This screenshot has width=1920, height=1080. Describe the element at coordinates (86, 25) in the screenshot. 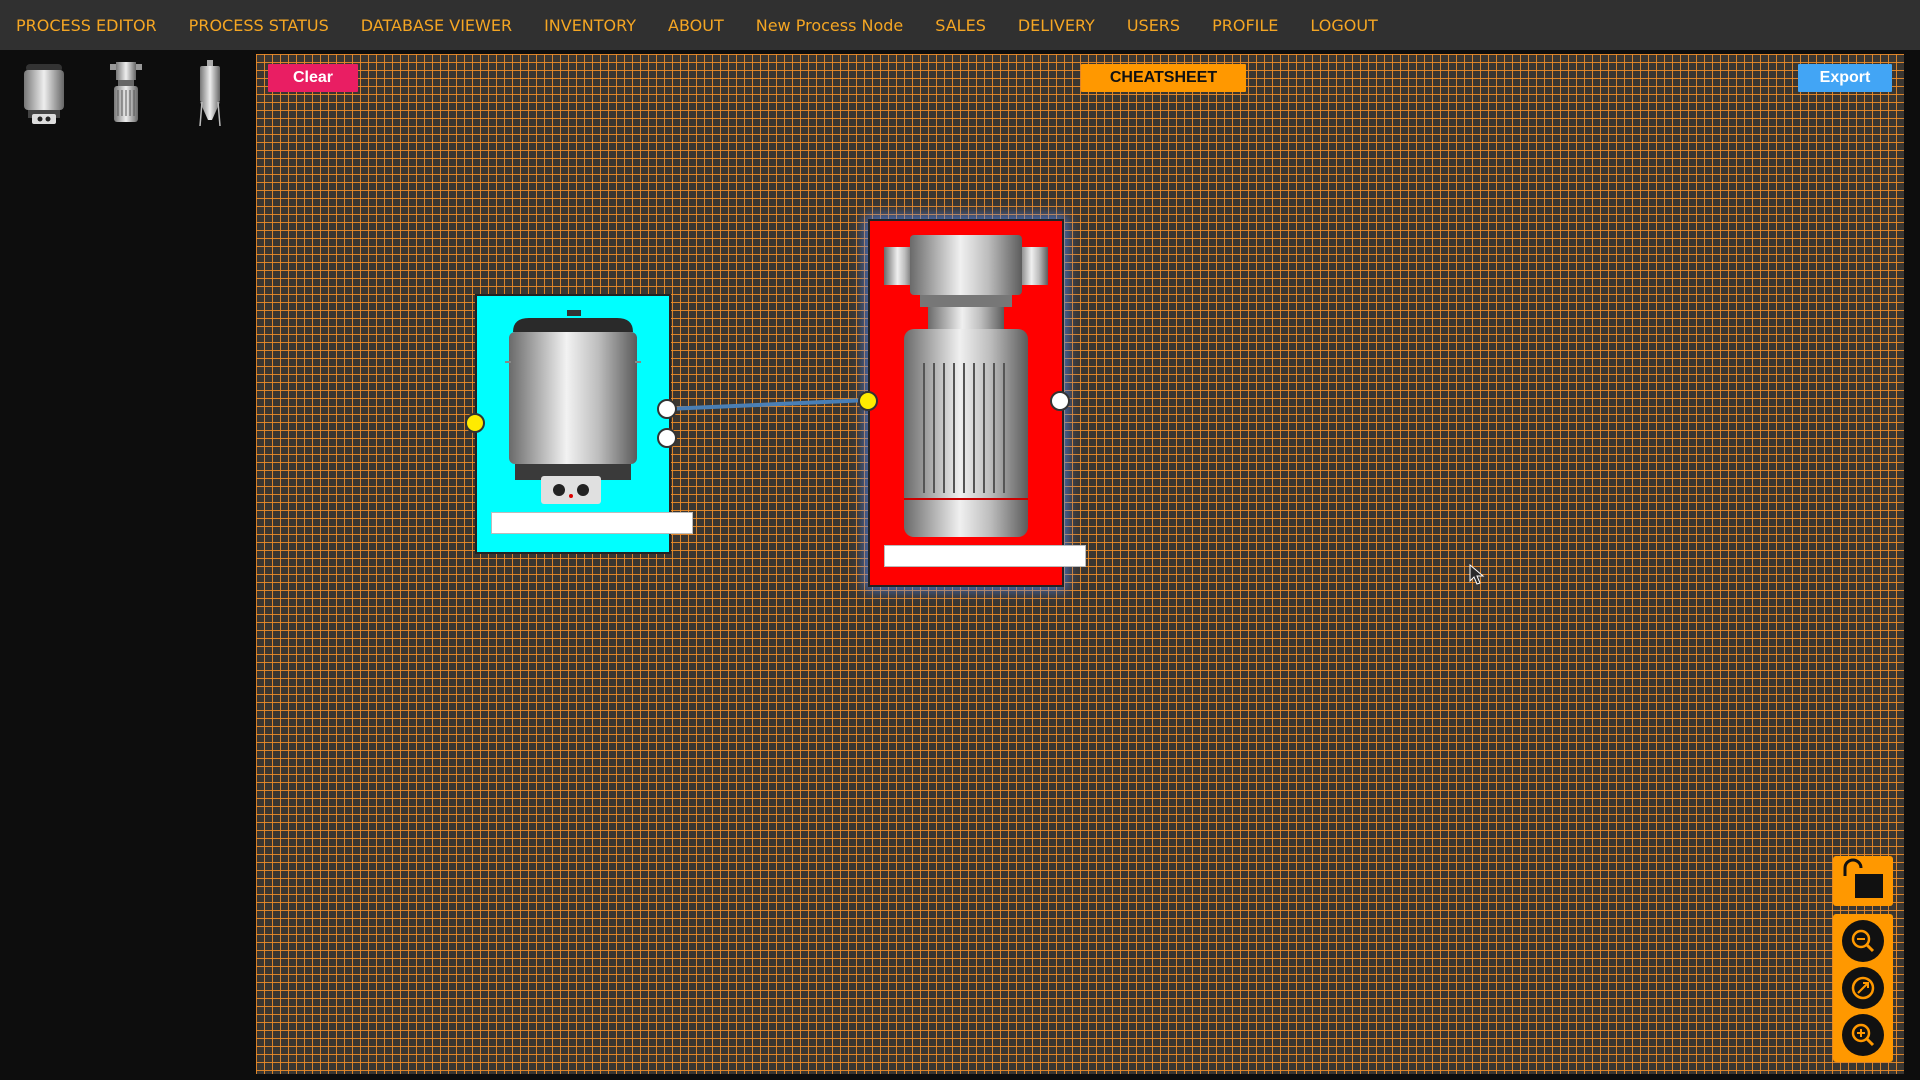

I see `nav-process-editor: PROCESS EDITOR` at that location.